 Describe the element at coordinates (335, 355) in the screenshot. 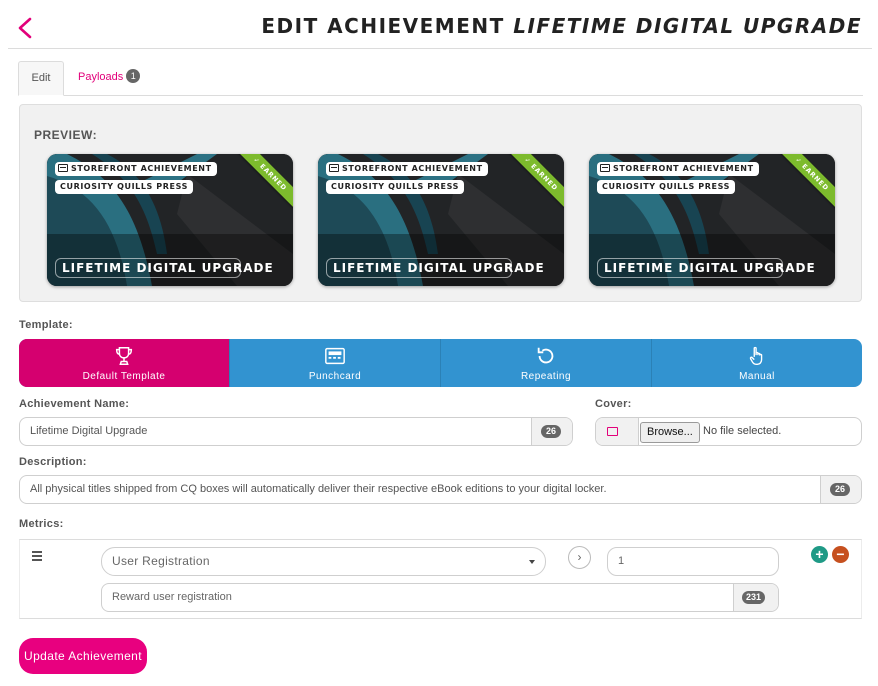

I see `card-icon` at that location.